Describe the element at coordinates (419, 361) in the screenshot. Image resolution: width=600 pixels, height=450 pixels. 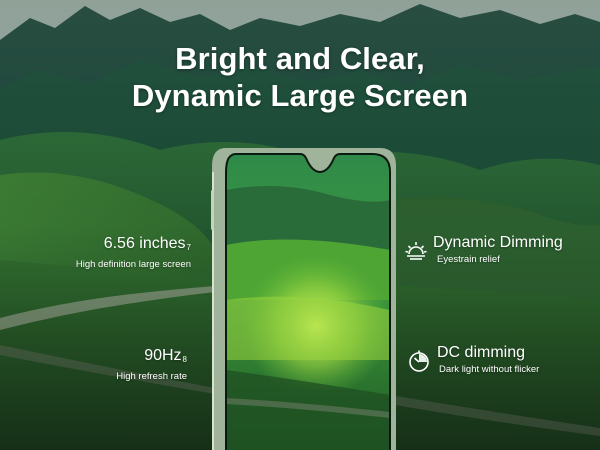
I see `clock-dimming-icon` at that location.